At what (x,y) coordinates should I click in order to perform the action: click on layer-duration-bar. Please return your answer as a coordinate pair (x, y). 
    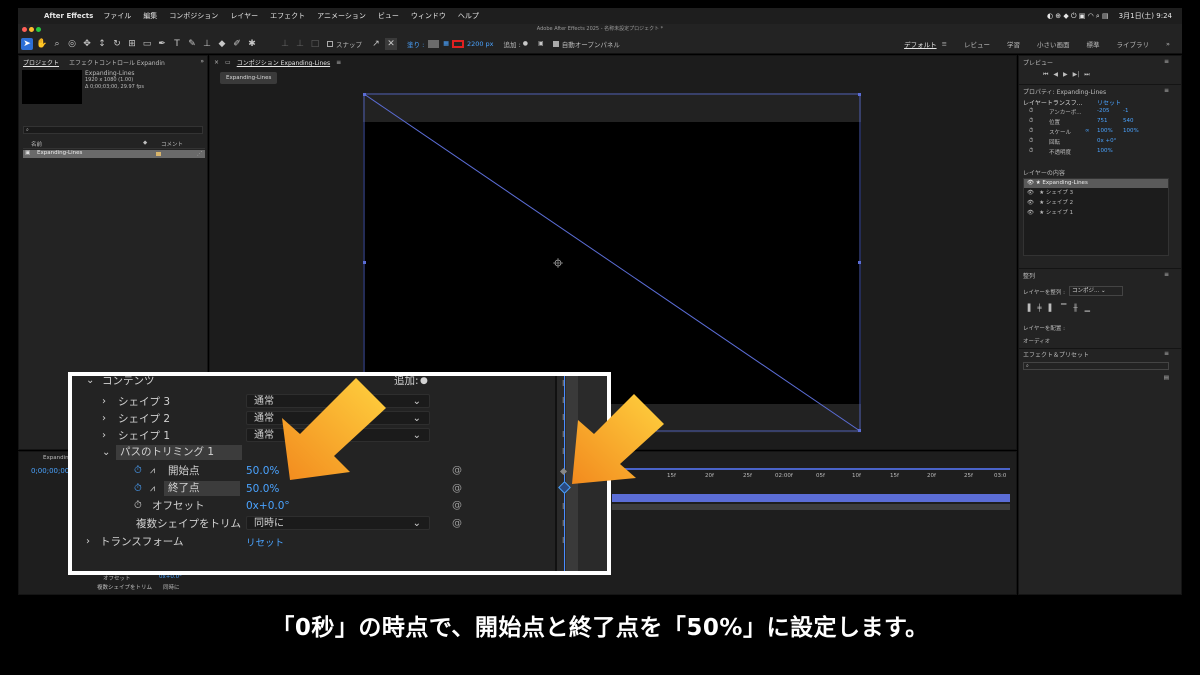
    Looking at the image, I should click on (811, 498).